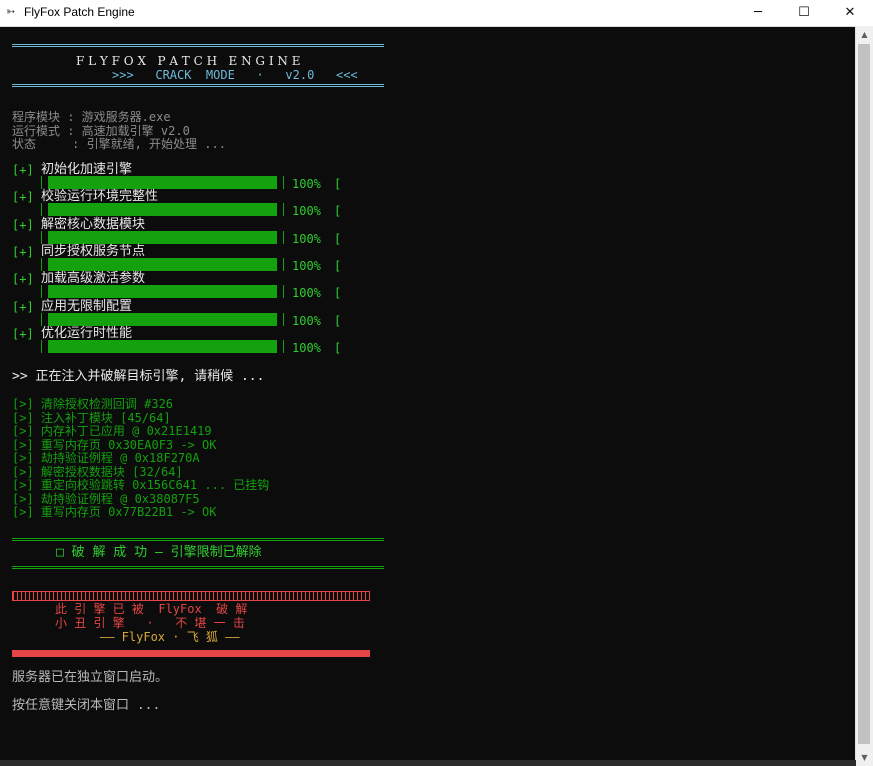 The image size is (873, 766). What do you see at coordinates (87, 306) in the screenshot?
I see `task-label: 应用无限制配置` at bounding box center [87, 306].